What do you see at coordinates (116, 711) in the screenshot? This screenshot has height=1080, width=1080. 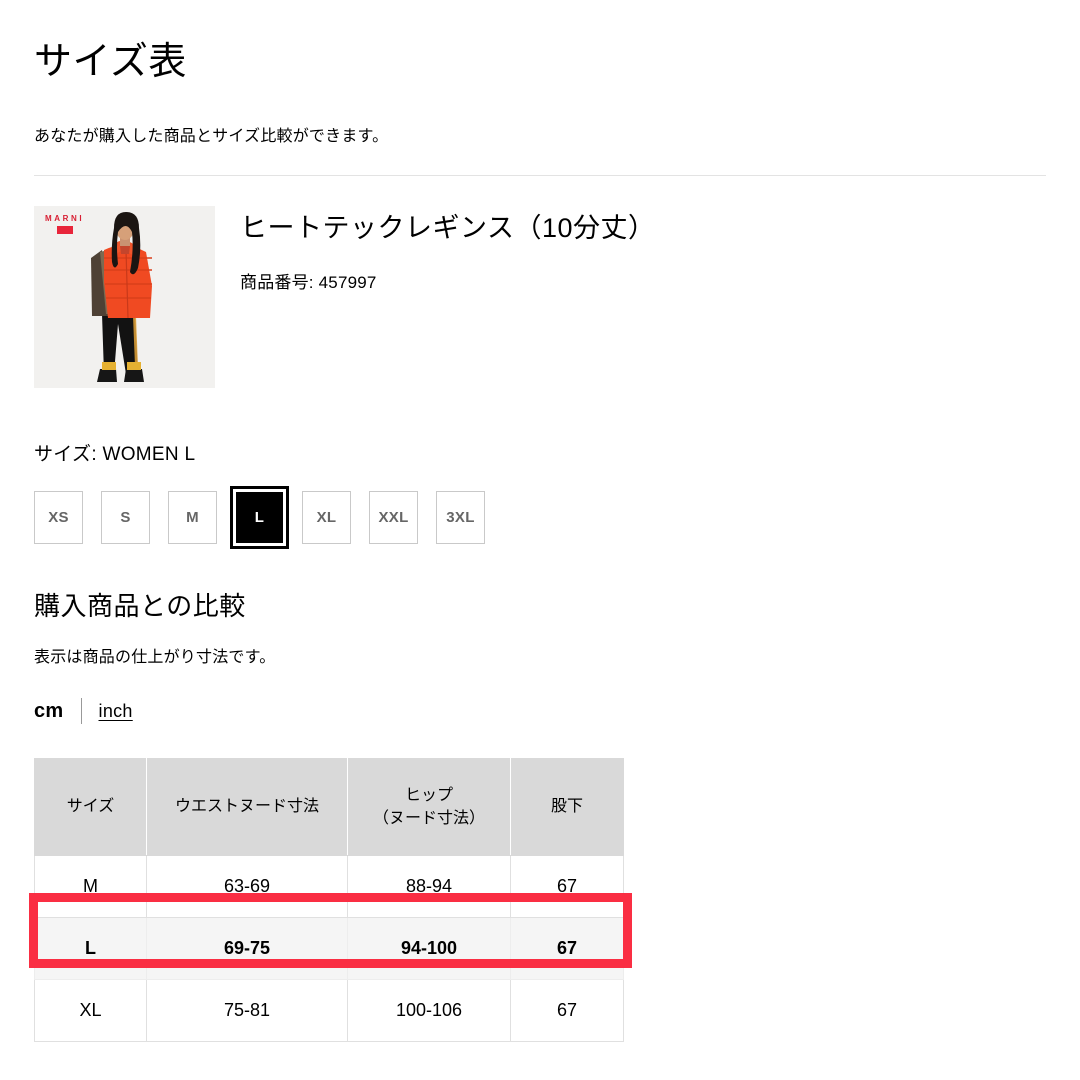 I see `unit-option-inch: inch` at bounding box center [116, 711].